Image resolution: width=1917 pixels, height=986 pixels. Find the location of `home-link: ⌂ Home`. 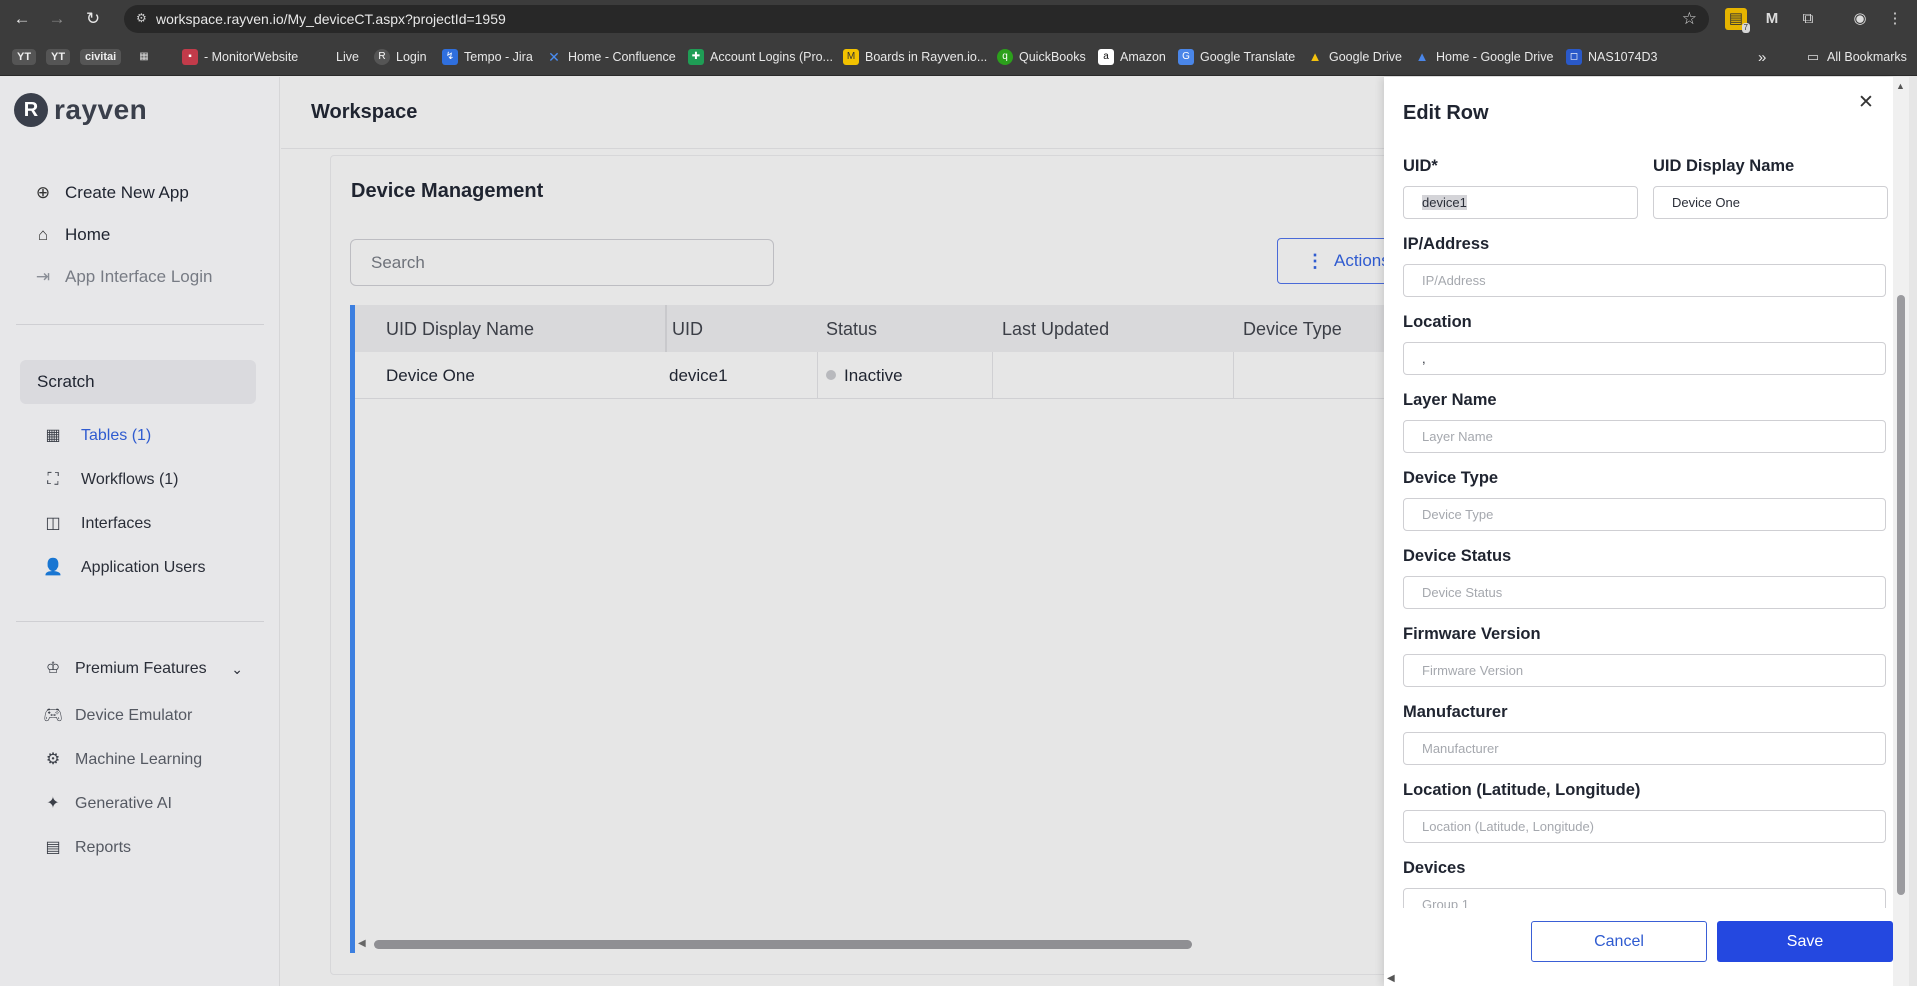

home-link: ⌂ Home is located at coordinates (72, 235).